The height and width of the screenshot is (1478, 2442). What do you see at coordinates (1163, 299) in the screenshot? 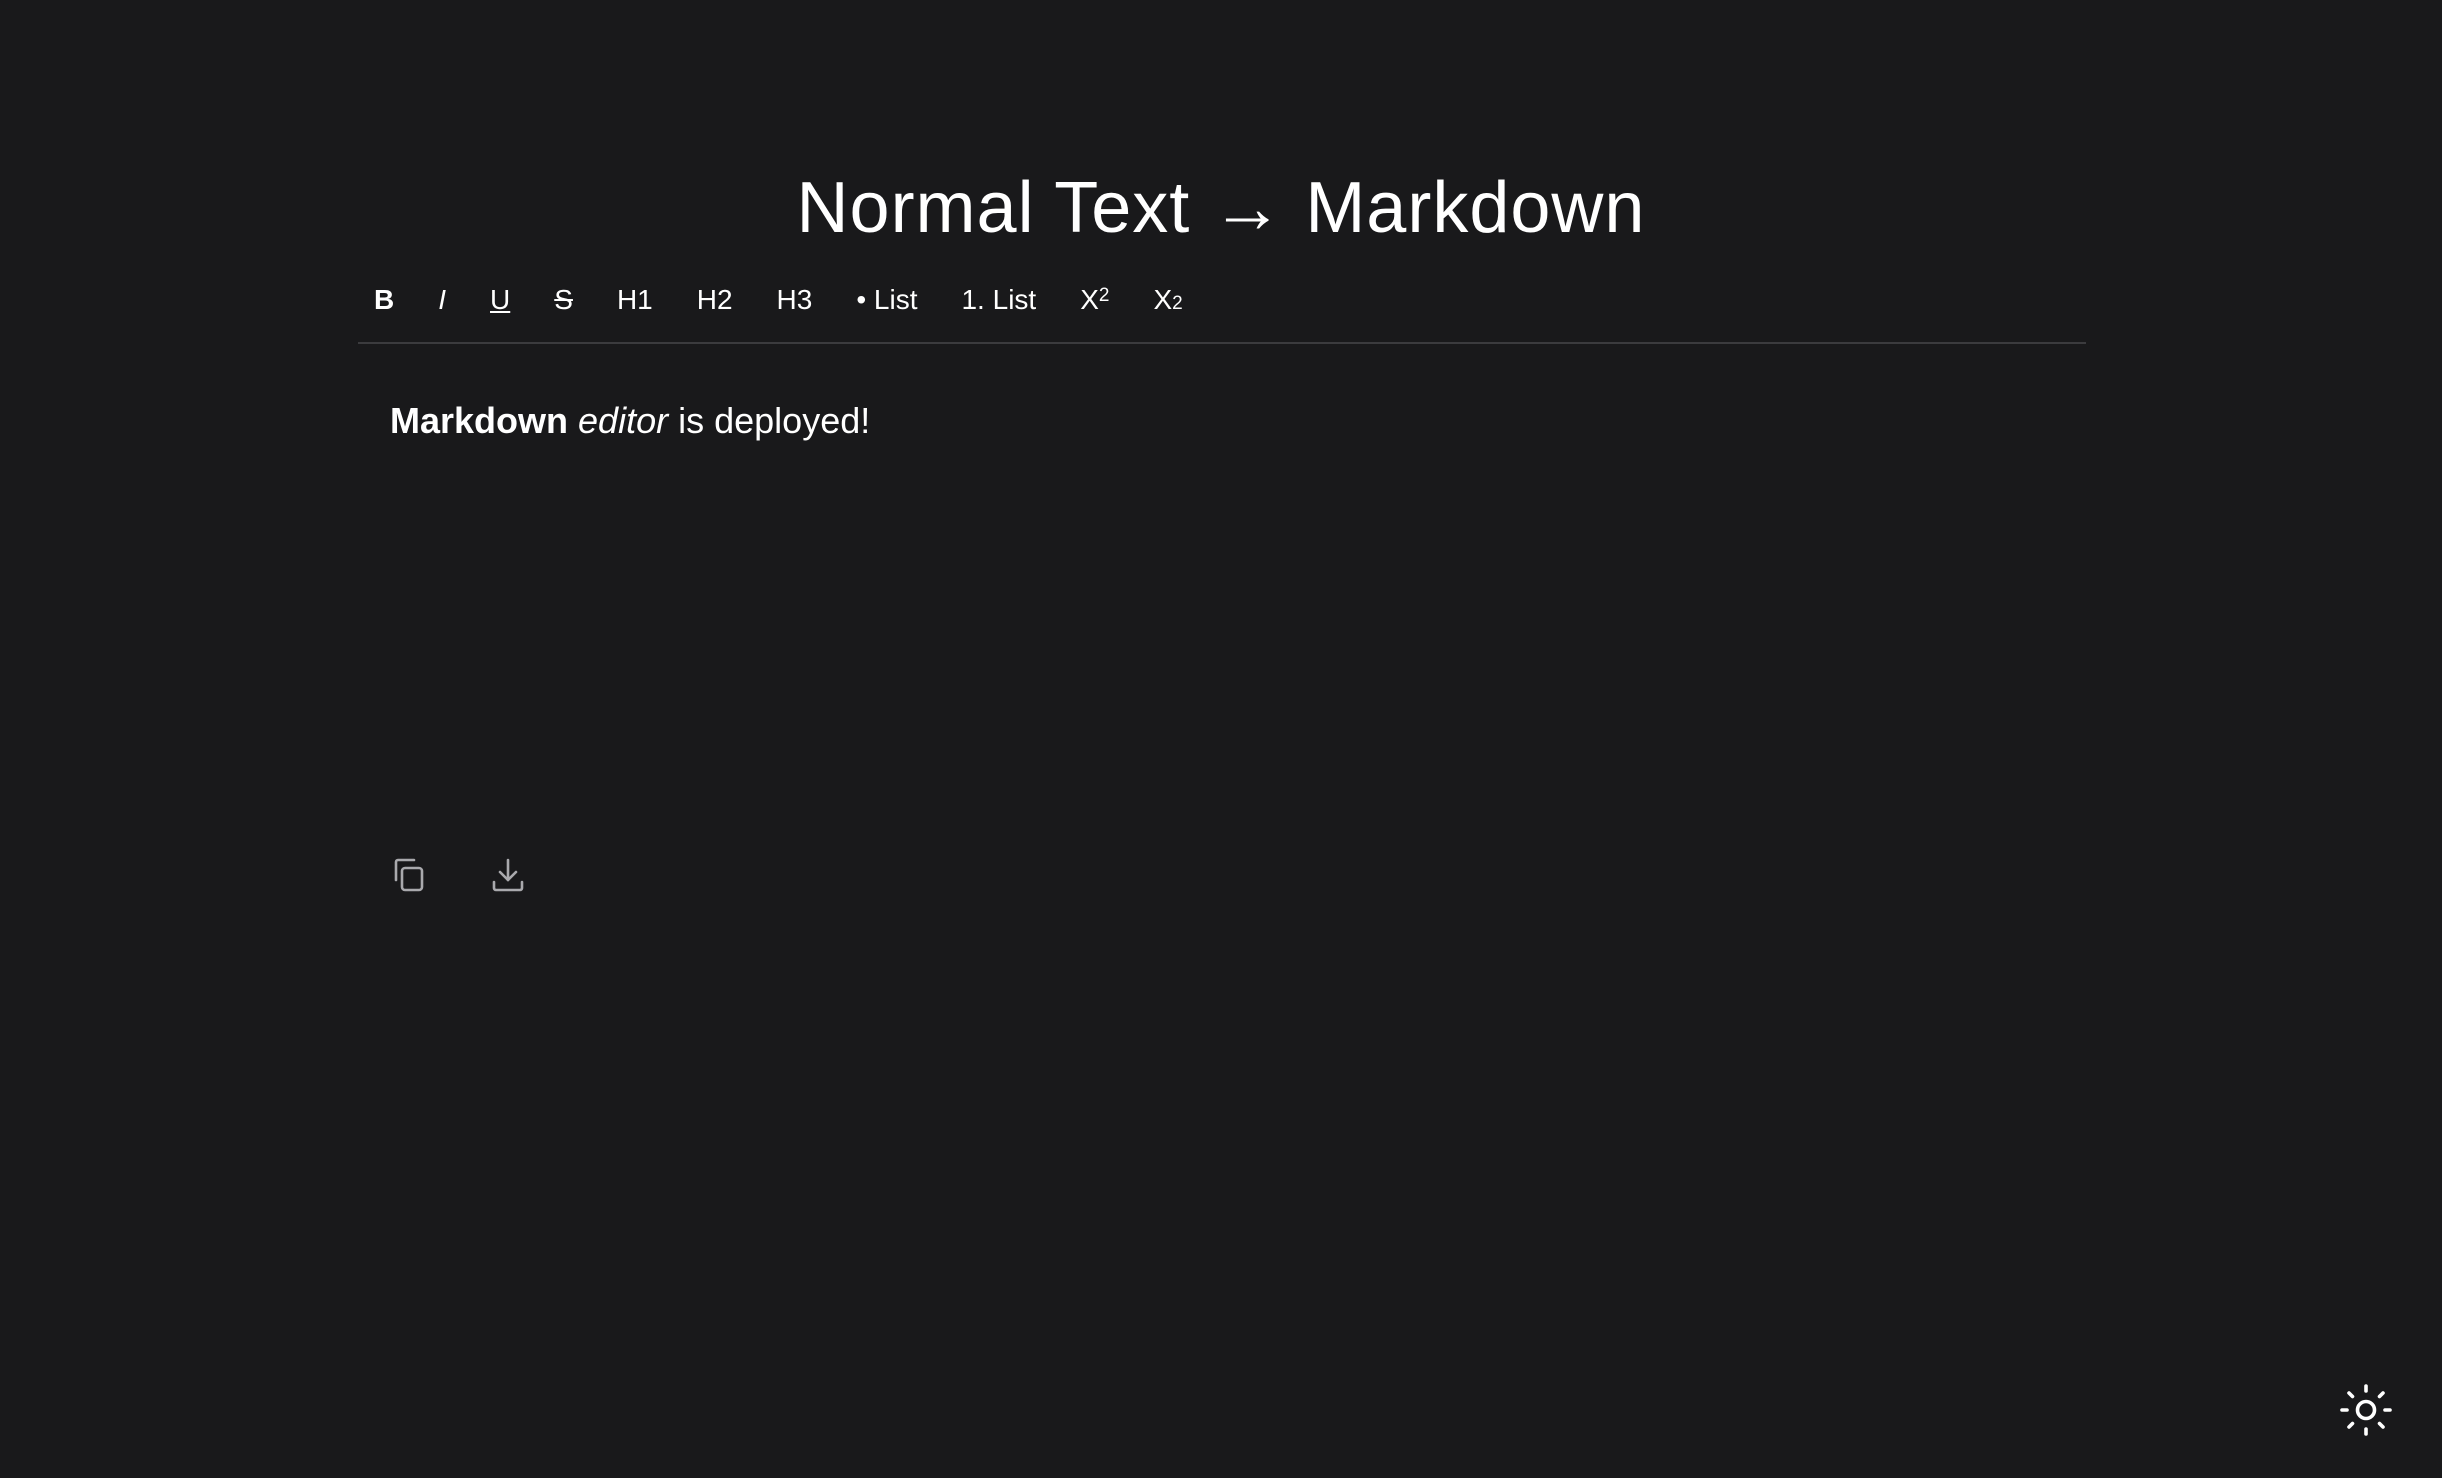
I see `subscript-base: X` at bounding box center [1163, 299].